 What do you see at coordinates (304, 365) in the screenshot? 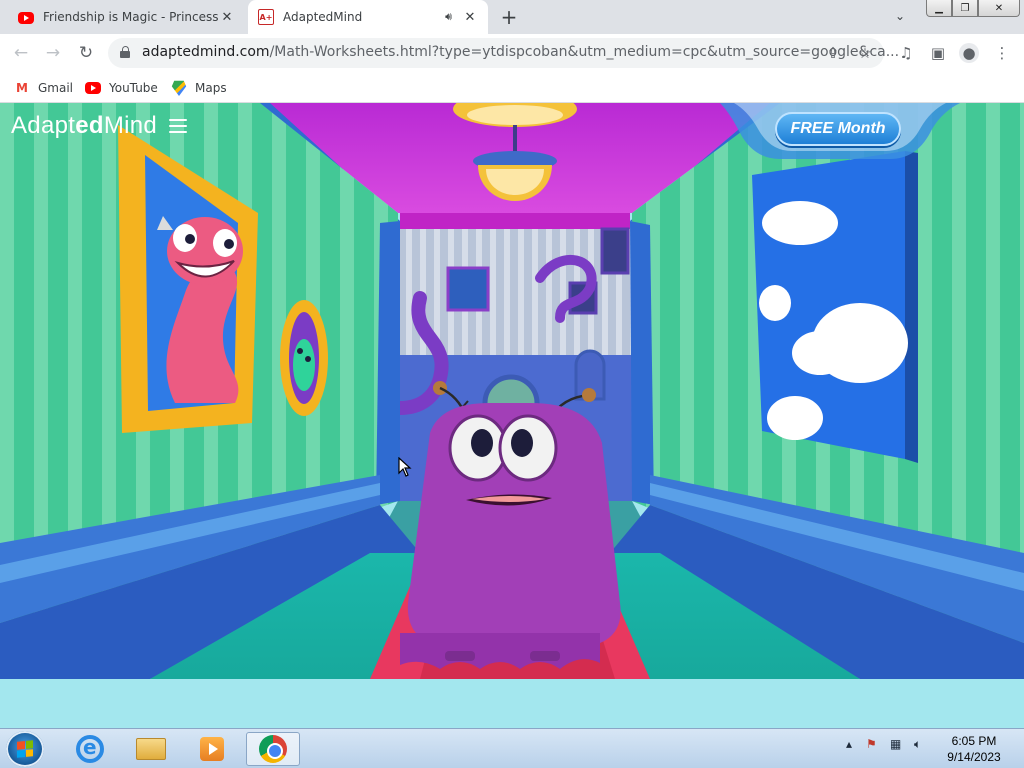
I see `oval-portrait-monster` at bounding box center [304, 365].